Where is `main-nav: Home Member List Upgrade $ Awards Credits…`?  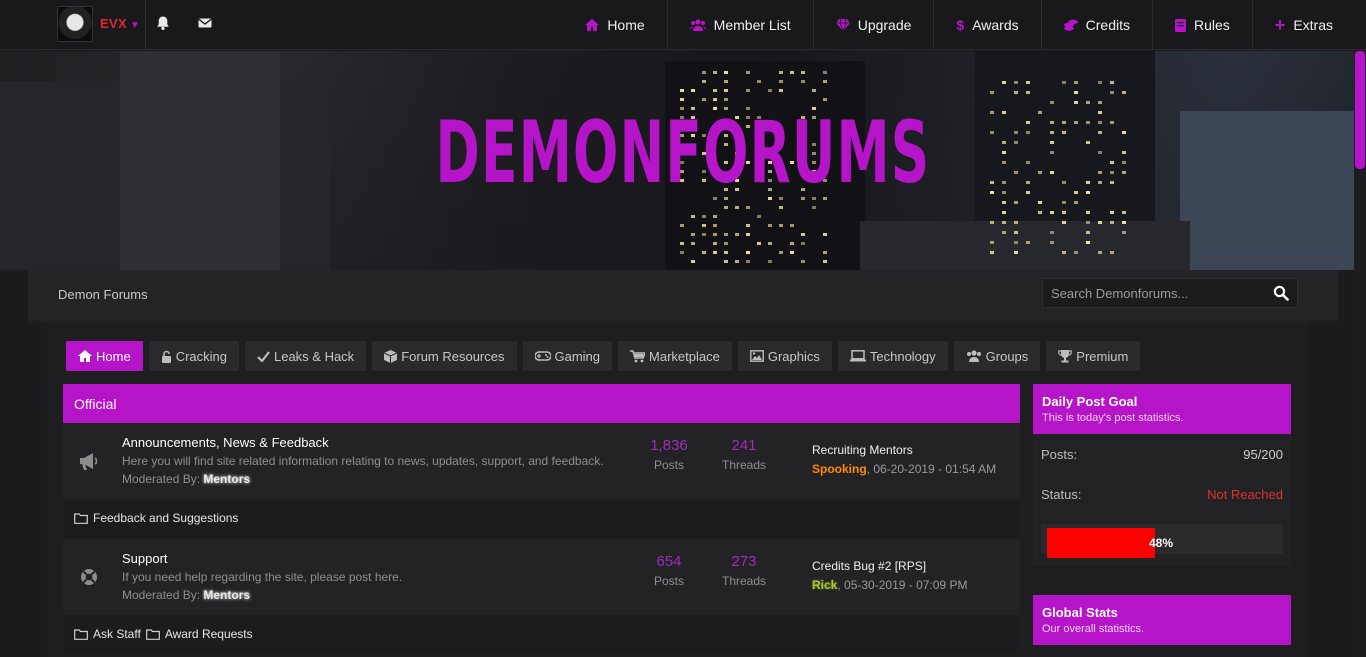 main-nav: Home Member List Upgrade $ Awards Credits… is located at coordinates (964, 25).